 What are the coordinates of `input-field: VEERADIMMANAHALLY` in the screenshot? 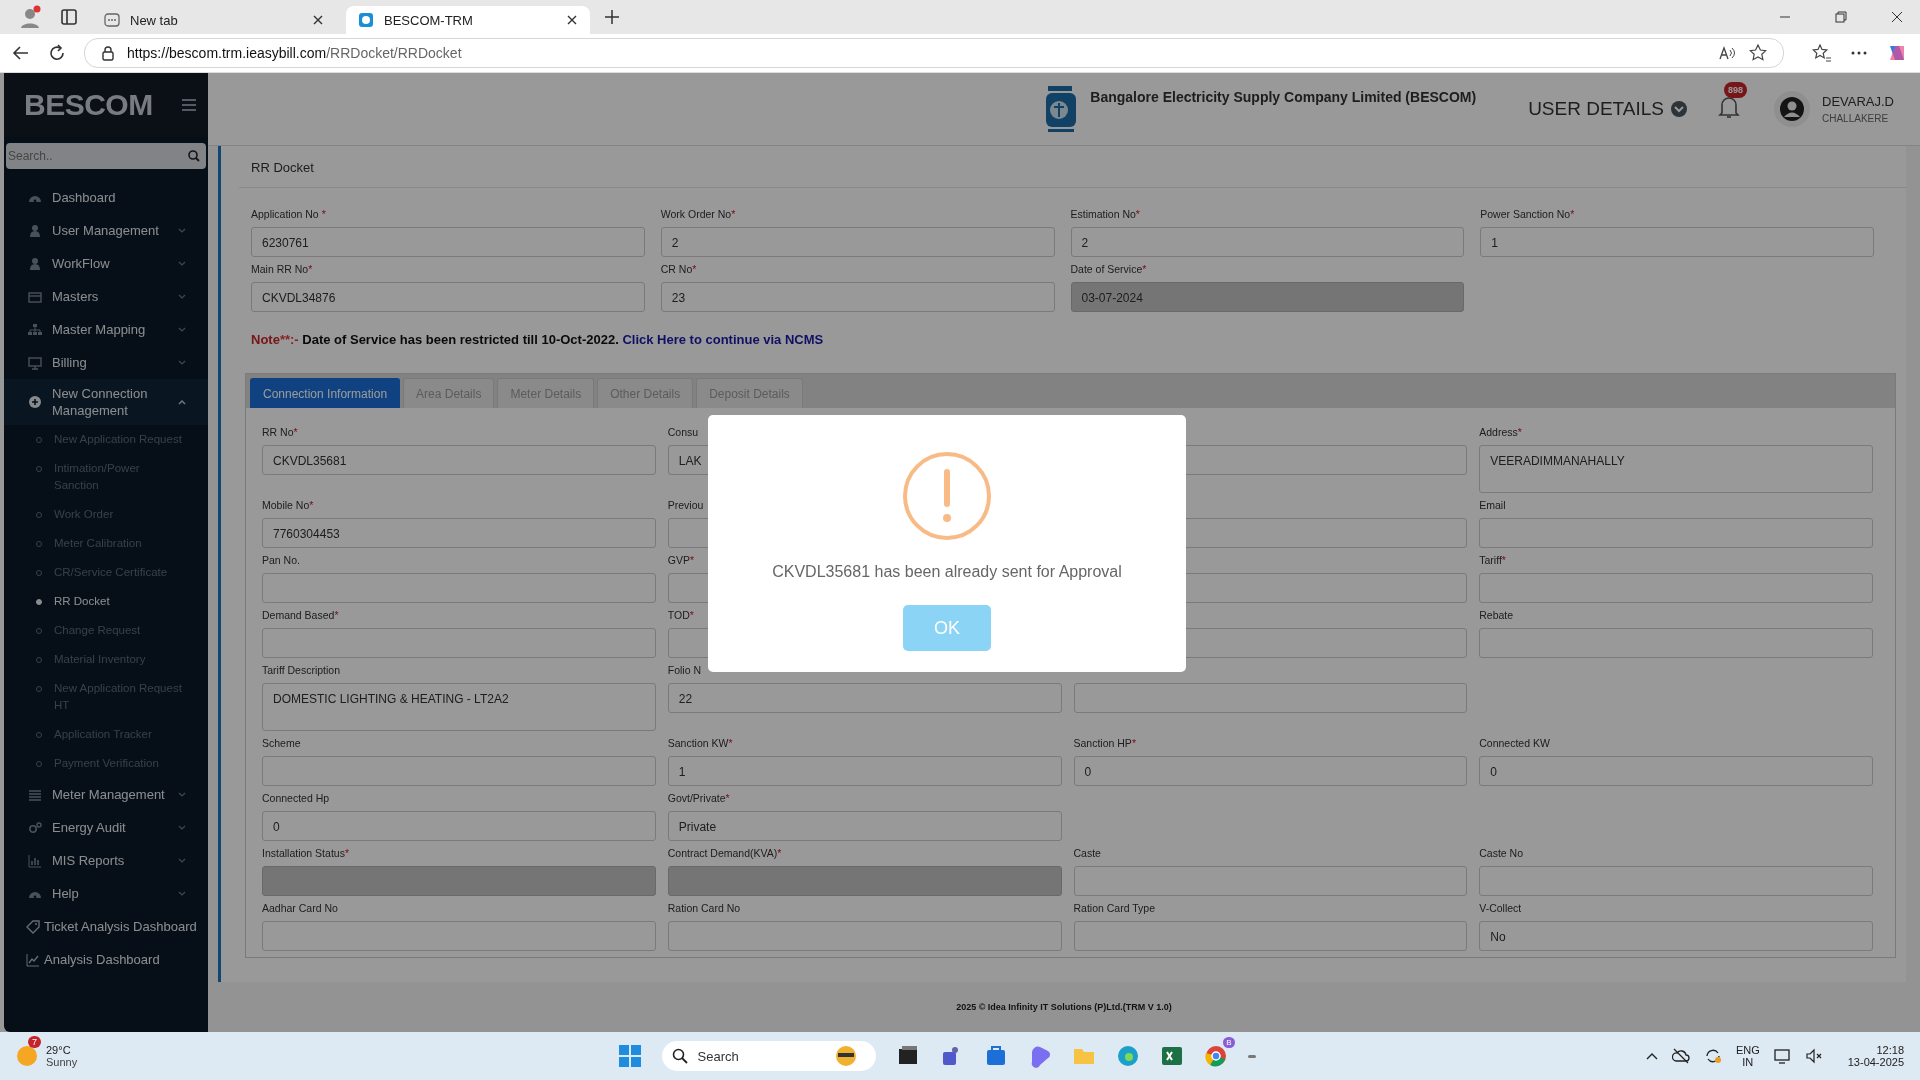 It's located at (1676, 469).